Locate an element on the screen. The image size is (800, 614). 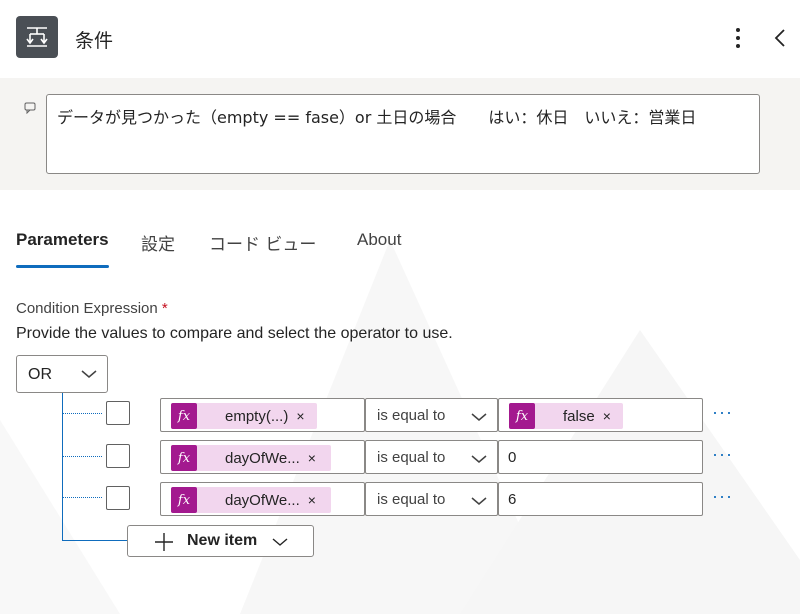
panel-header: 条件 is located at coordinates (400, 39).